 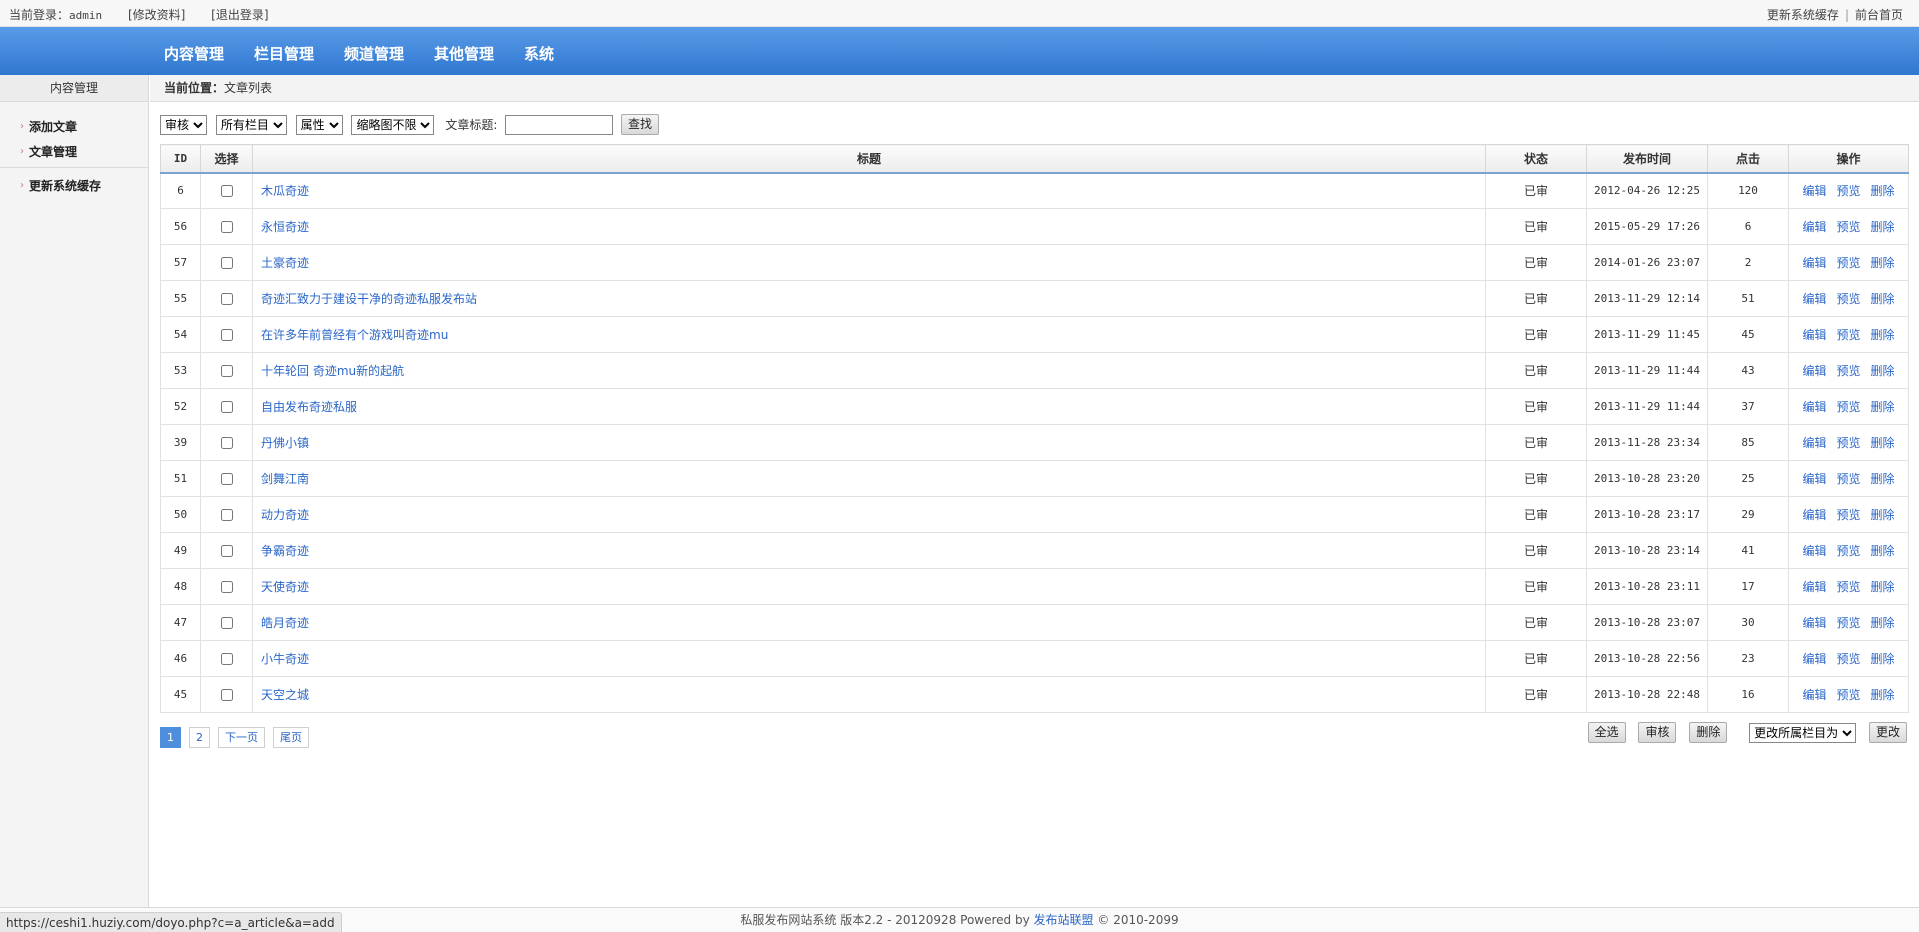 What do you see at coordinates (369, 299) in the screenshot?
I see `row-title-link: 奇迹汇致力于建设干净的奇迹私服发布站` at bounding box center [369, 299].